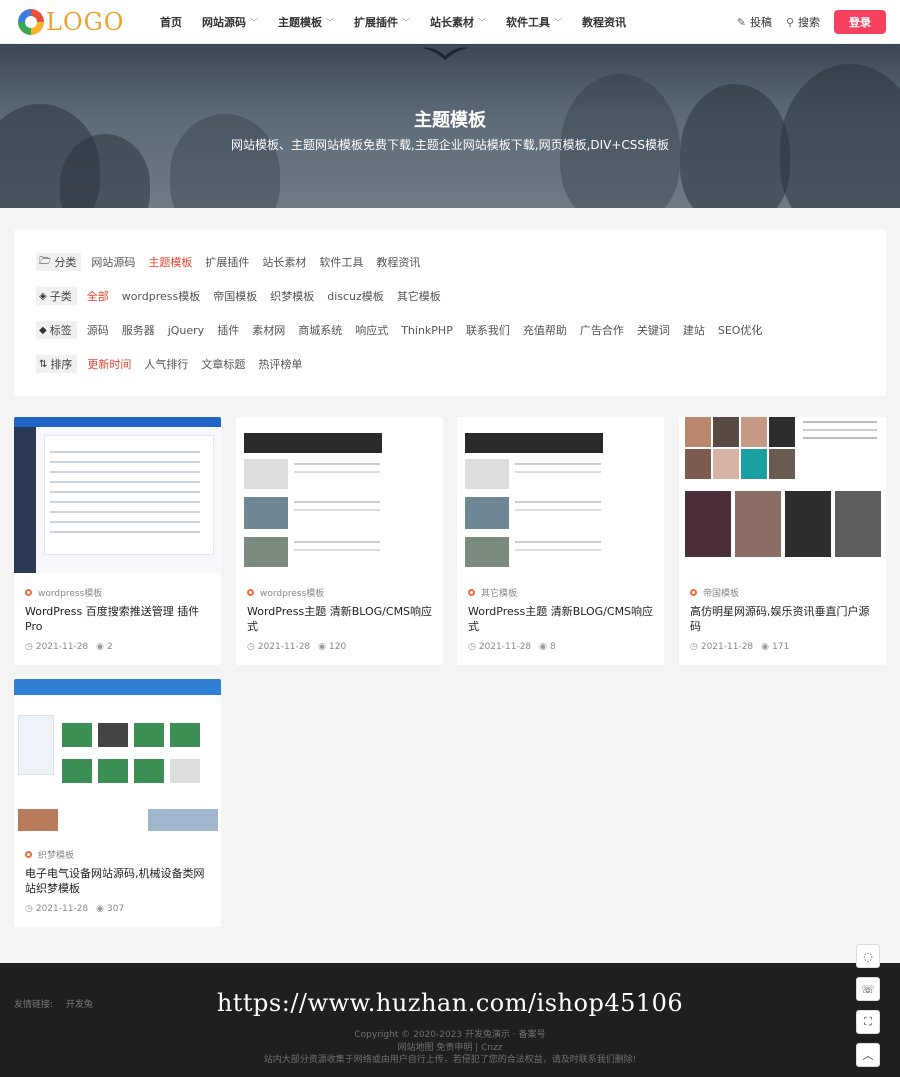  I want to click on filter-option: 网站源码, so click(113, 262).